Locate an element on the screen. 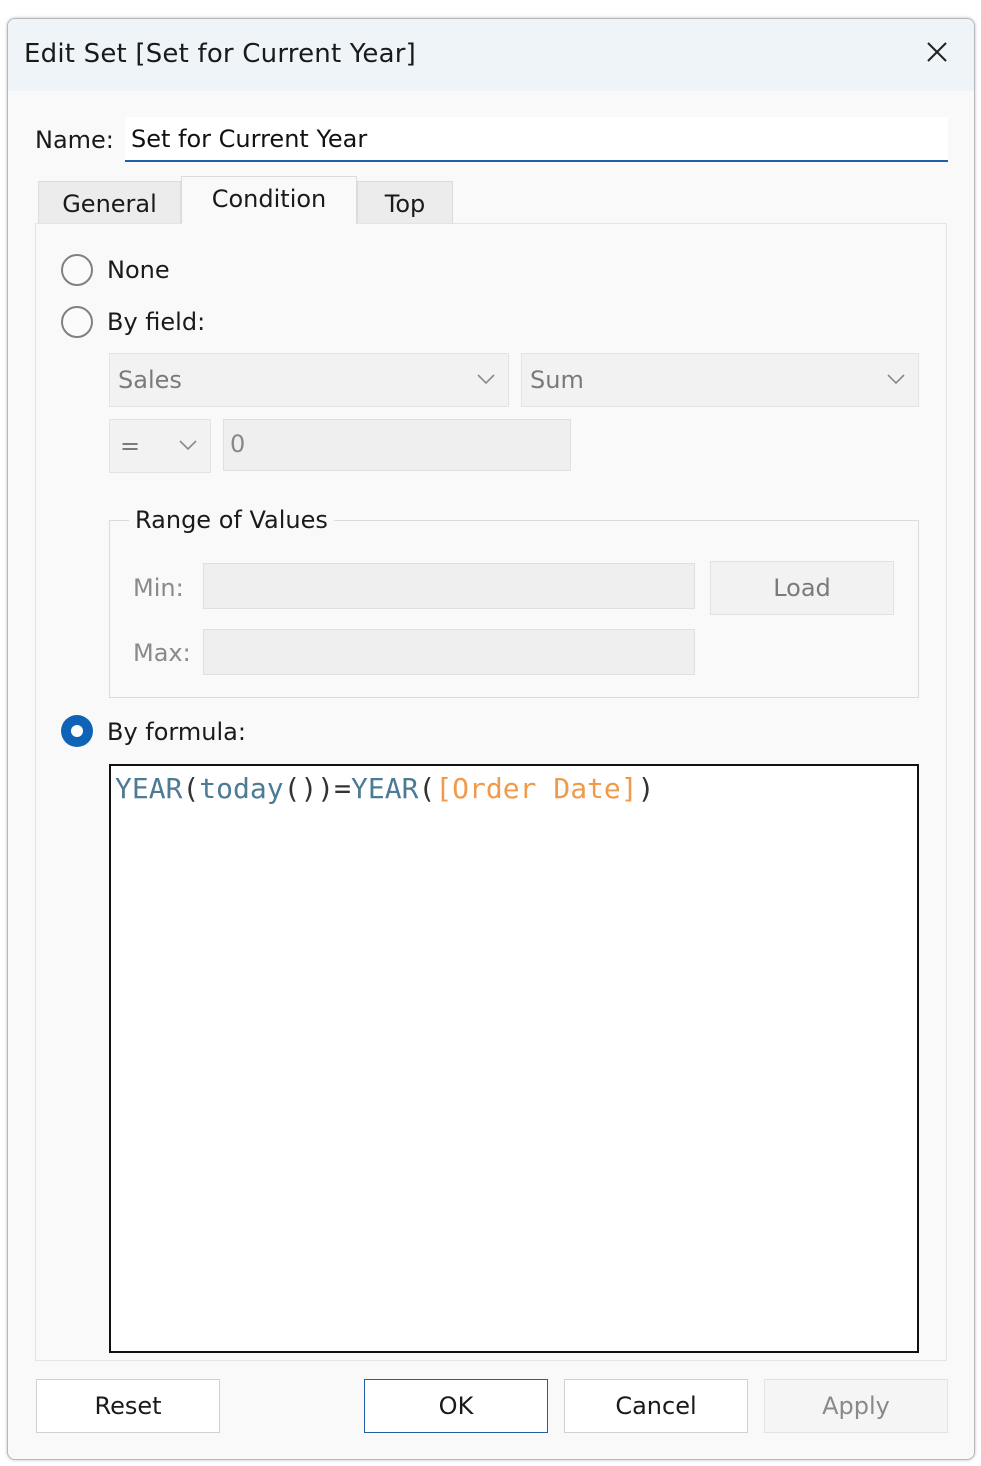 This screenshot has width=981, height=1466. field-dropdown: Sales is located at coordinates (309, 380).